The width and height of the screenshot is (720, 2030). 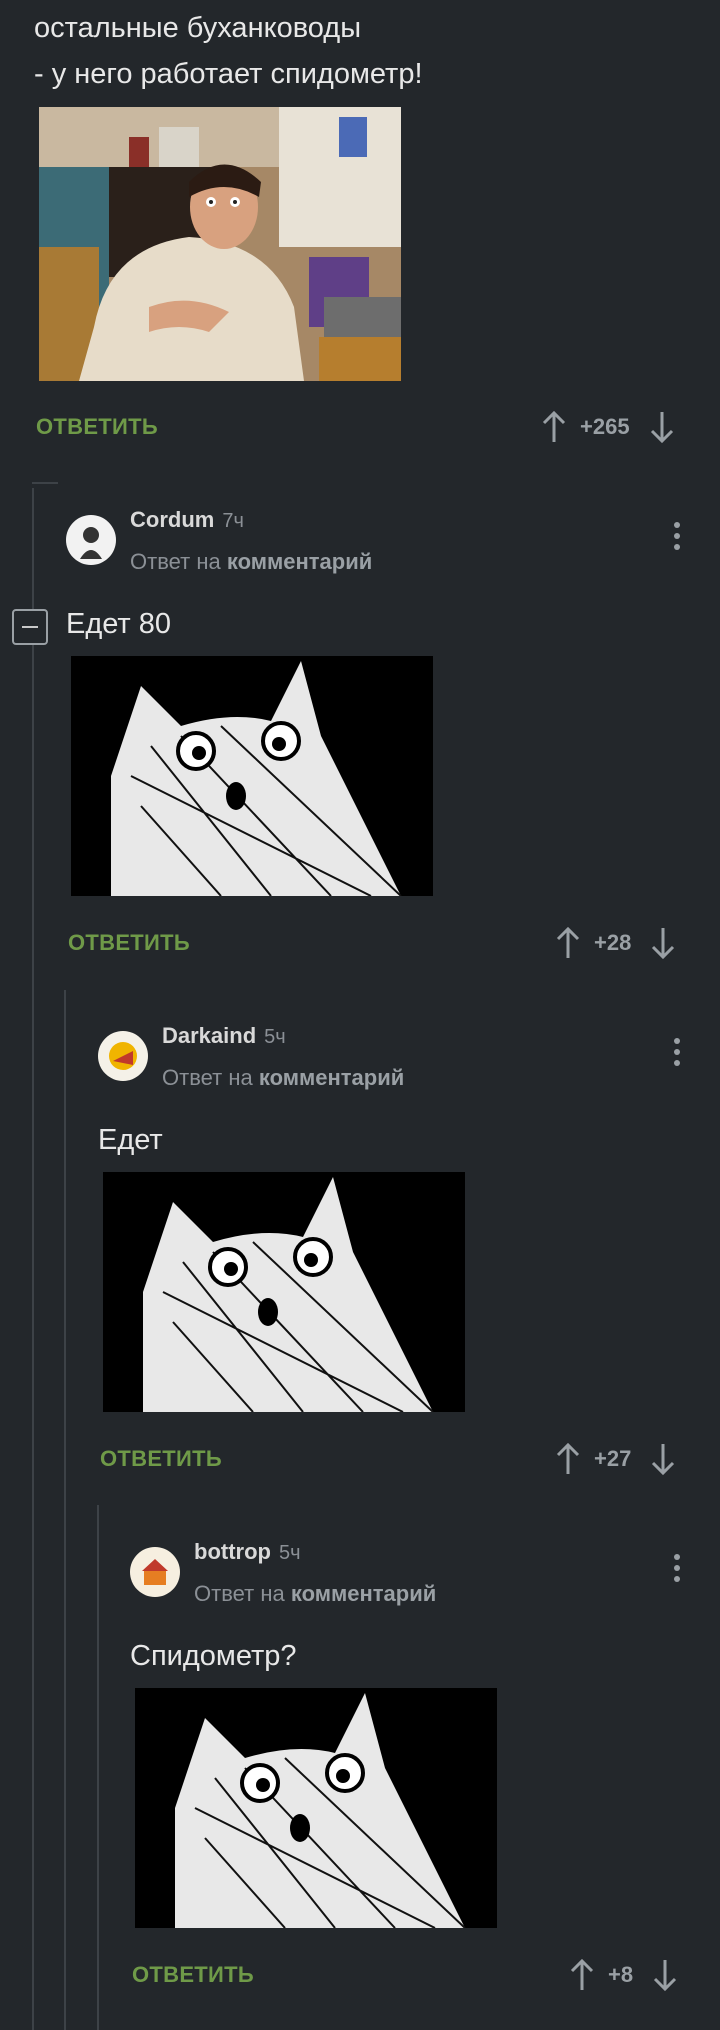 I want to click on joey-reaction-image, so click(x=220, y=244).